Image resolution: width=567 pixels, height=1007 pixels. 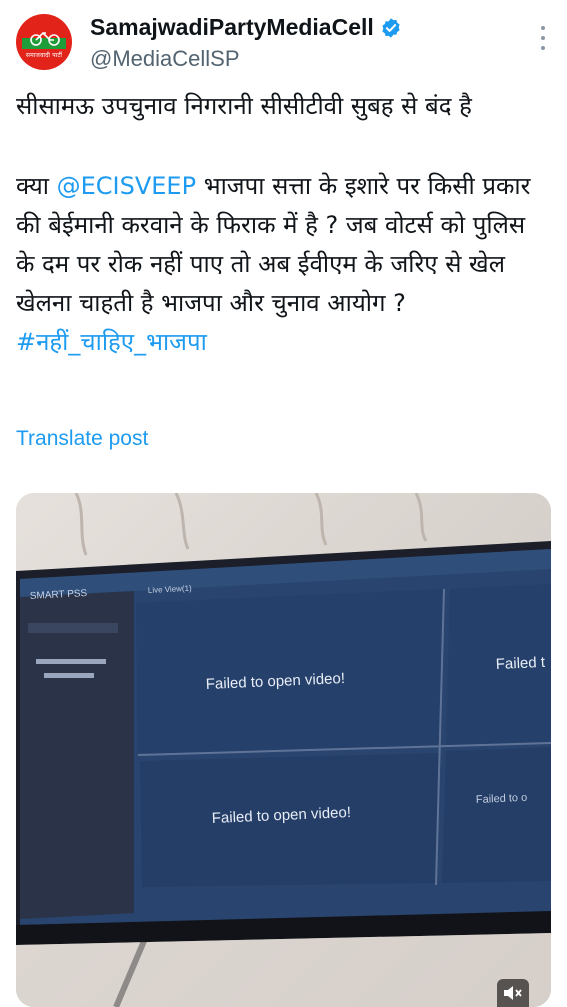 What do you see at coordinates (44, 55) in the screenshot?
I see `avatar-caption: समाजवादी पार्टी` at bounding box center [44, 55].